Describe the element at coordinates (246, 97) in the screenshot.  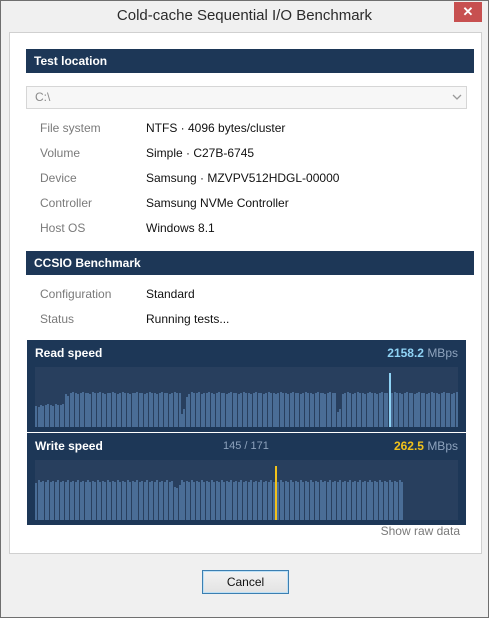
I see `drive-select: C:\` at that location.